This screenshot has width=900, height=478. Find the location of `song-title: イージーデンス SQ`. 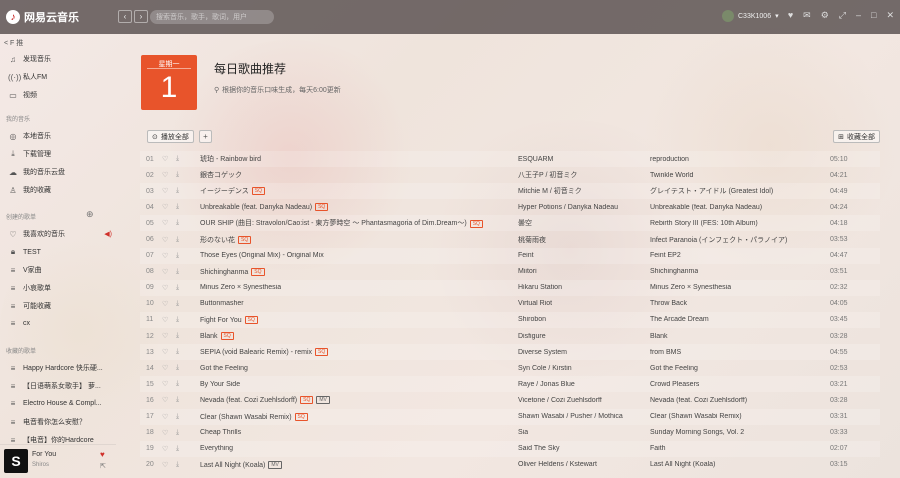

song-title: イージーデンス SQ is located at coordinates (232, 191).